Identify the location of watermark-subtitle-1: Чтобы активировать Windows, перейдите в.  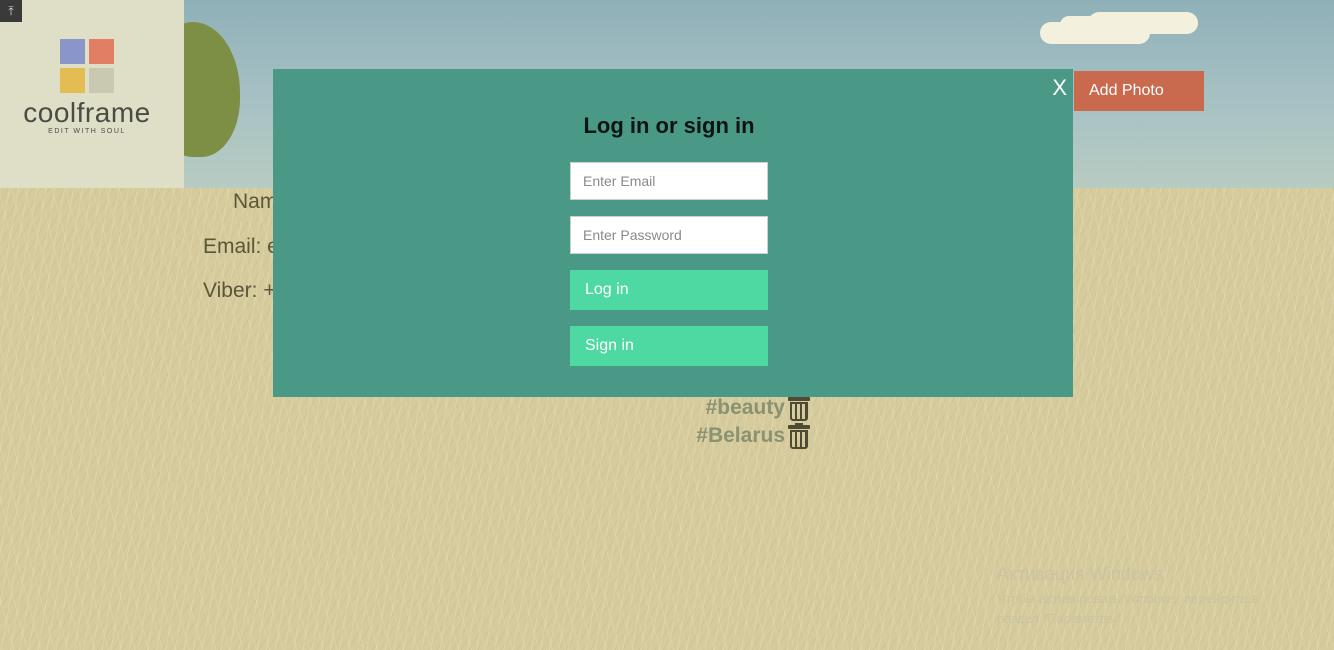
(1128, 598).